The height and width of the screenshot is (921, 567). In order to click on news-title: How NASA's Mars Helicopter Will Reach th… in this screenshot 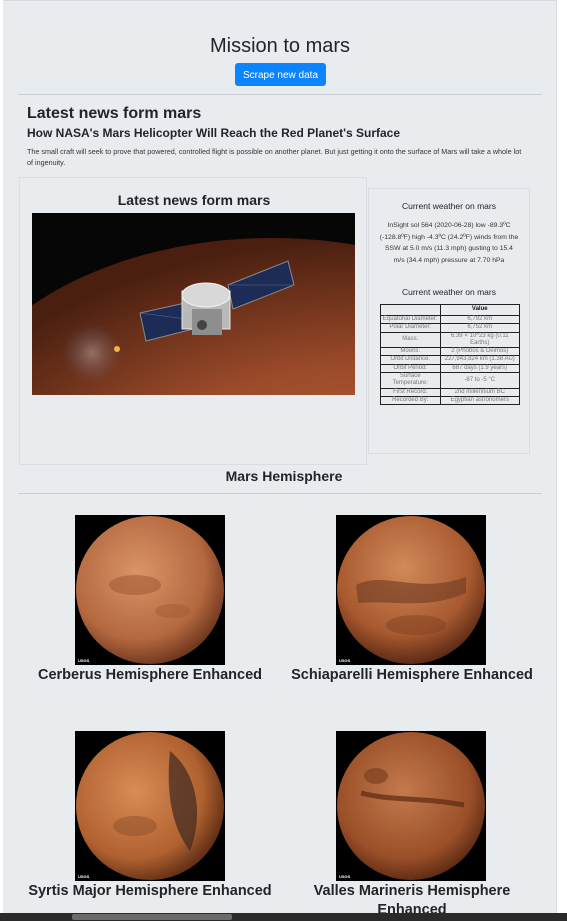, I will do `click(214, 133)`.